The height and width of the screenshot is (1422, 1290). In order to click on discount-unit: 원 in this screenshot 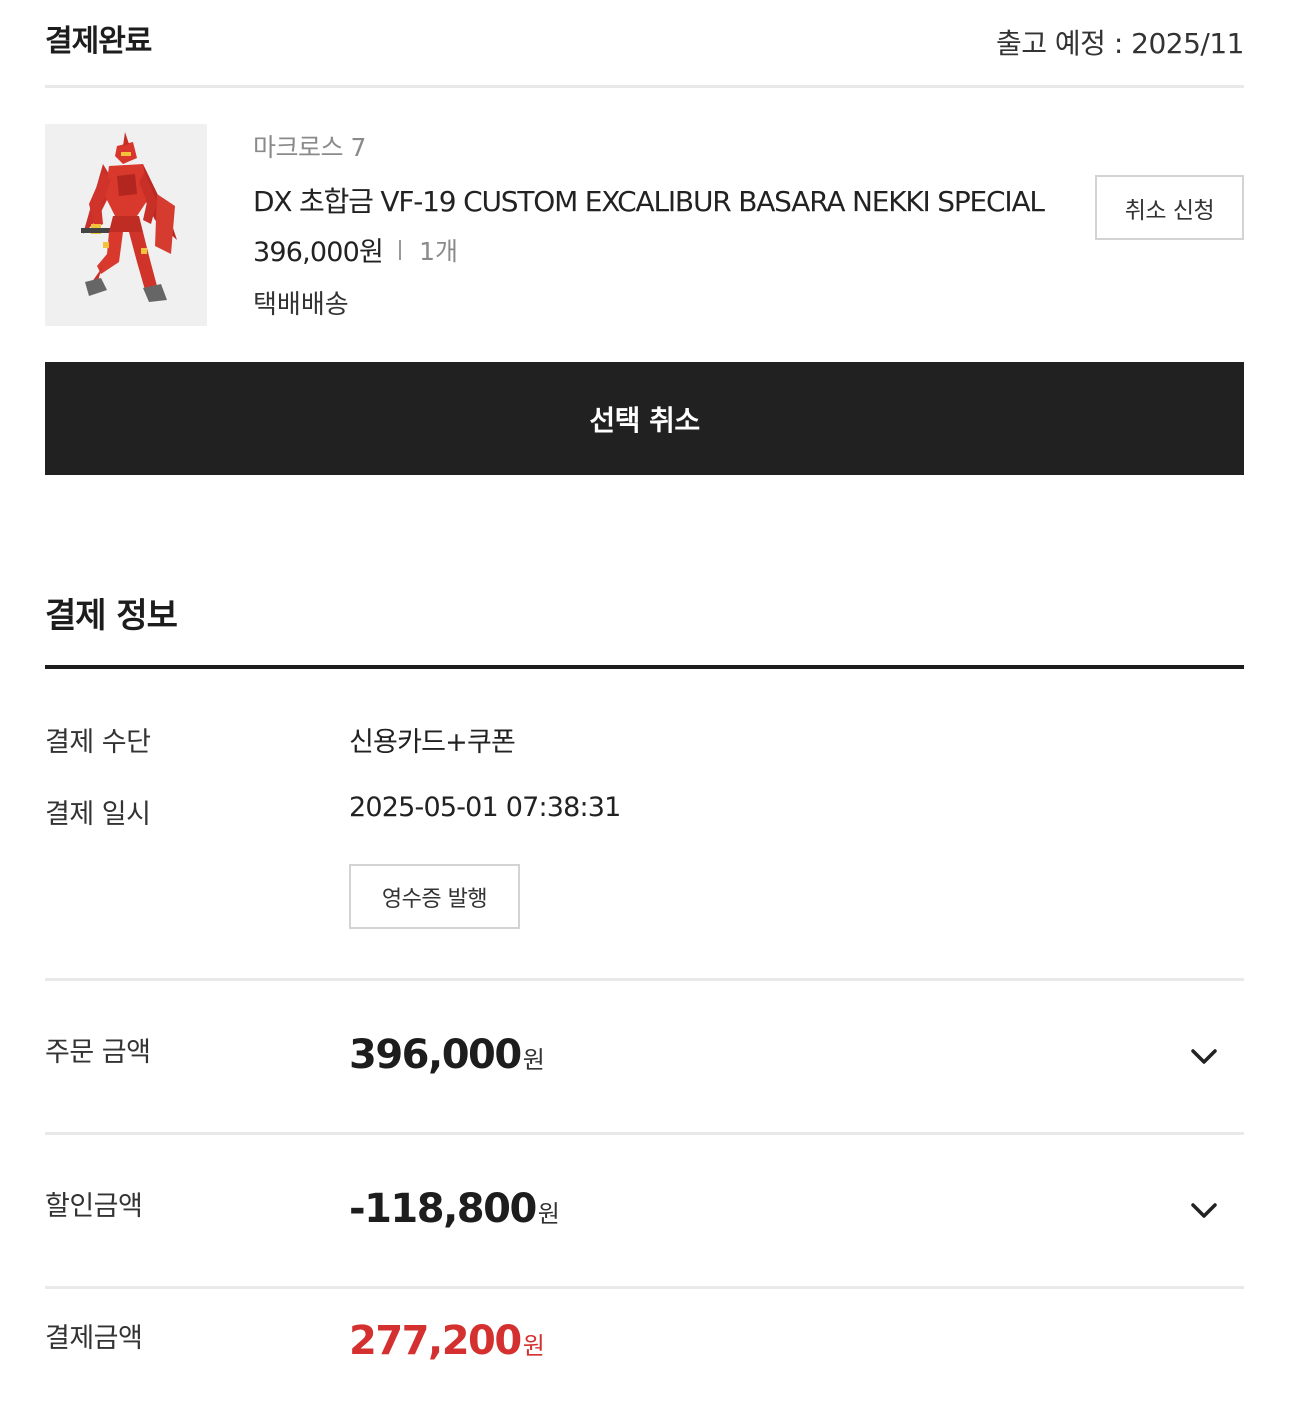, I will do `click(548, 1214)`.